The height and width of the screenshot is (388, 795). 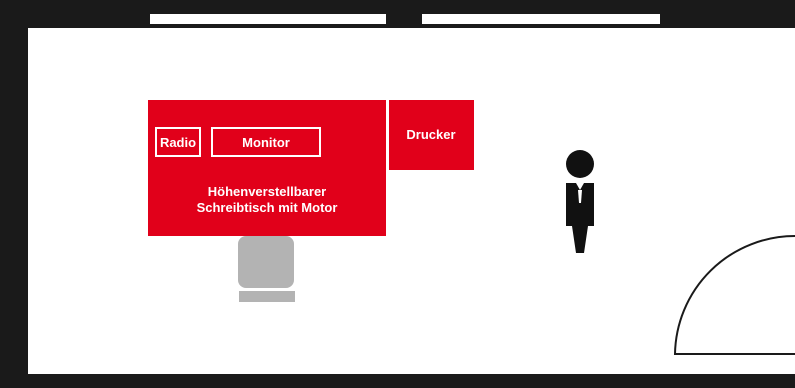 What do you see at coordinates (267, 168) in the screenshot?
I see `desk` at bounding box center [267, 168].